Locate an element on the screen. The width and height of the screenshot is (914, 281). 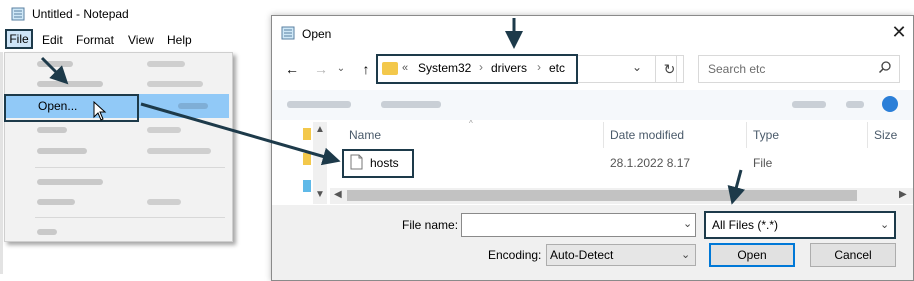
menu-item-save-as-shortcut is located at coordinates (179, 151).